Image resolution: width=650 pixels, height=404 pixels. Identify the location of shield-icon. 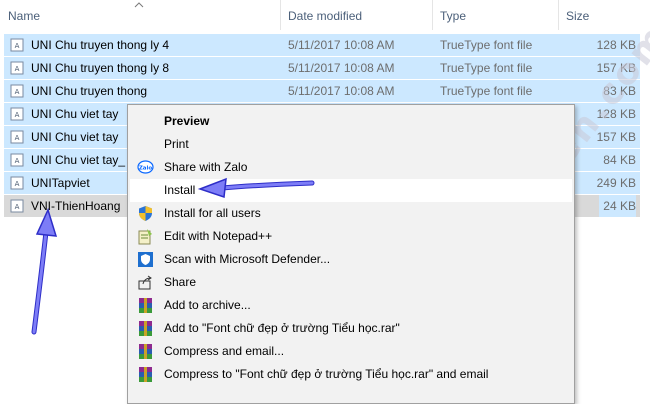
(145, 213).